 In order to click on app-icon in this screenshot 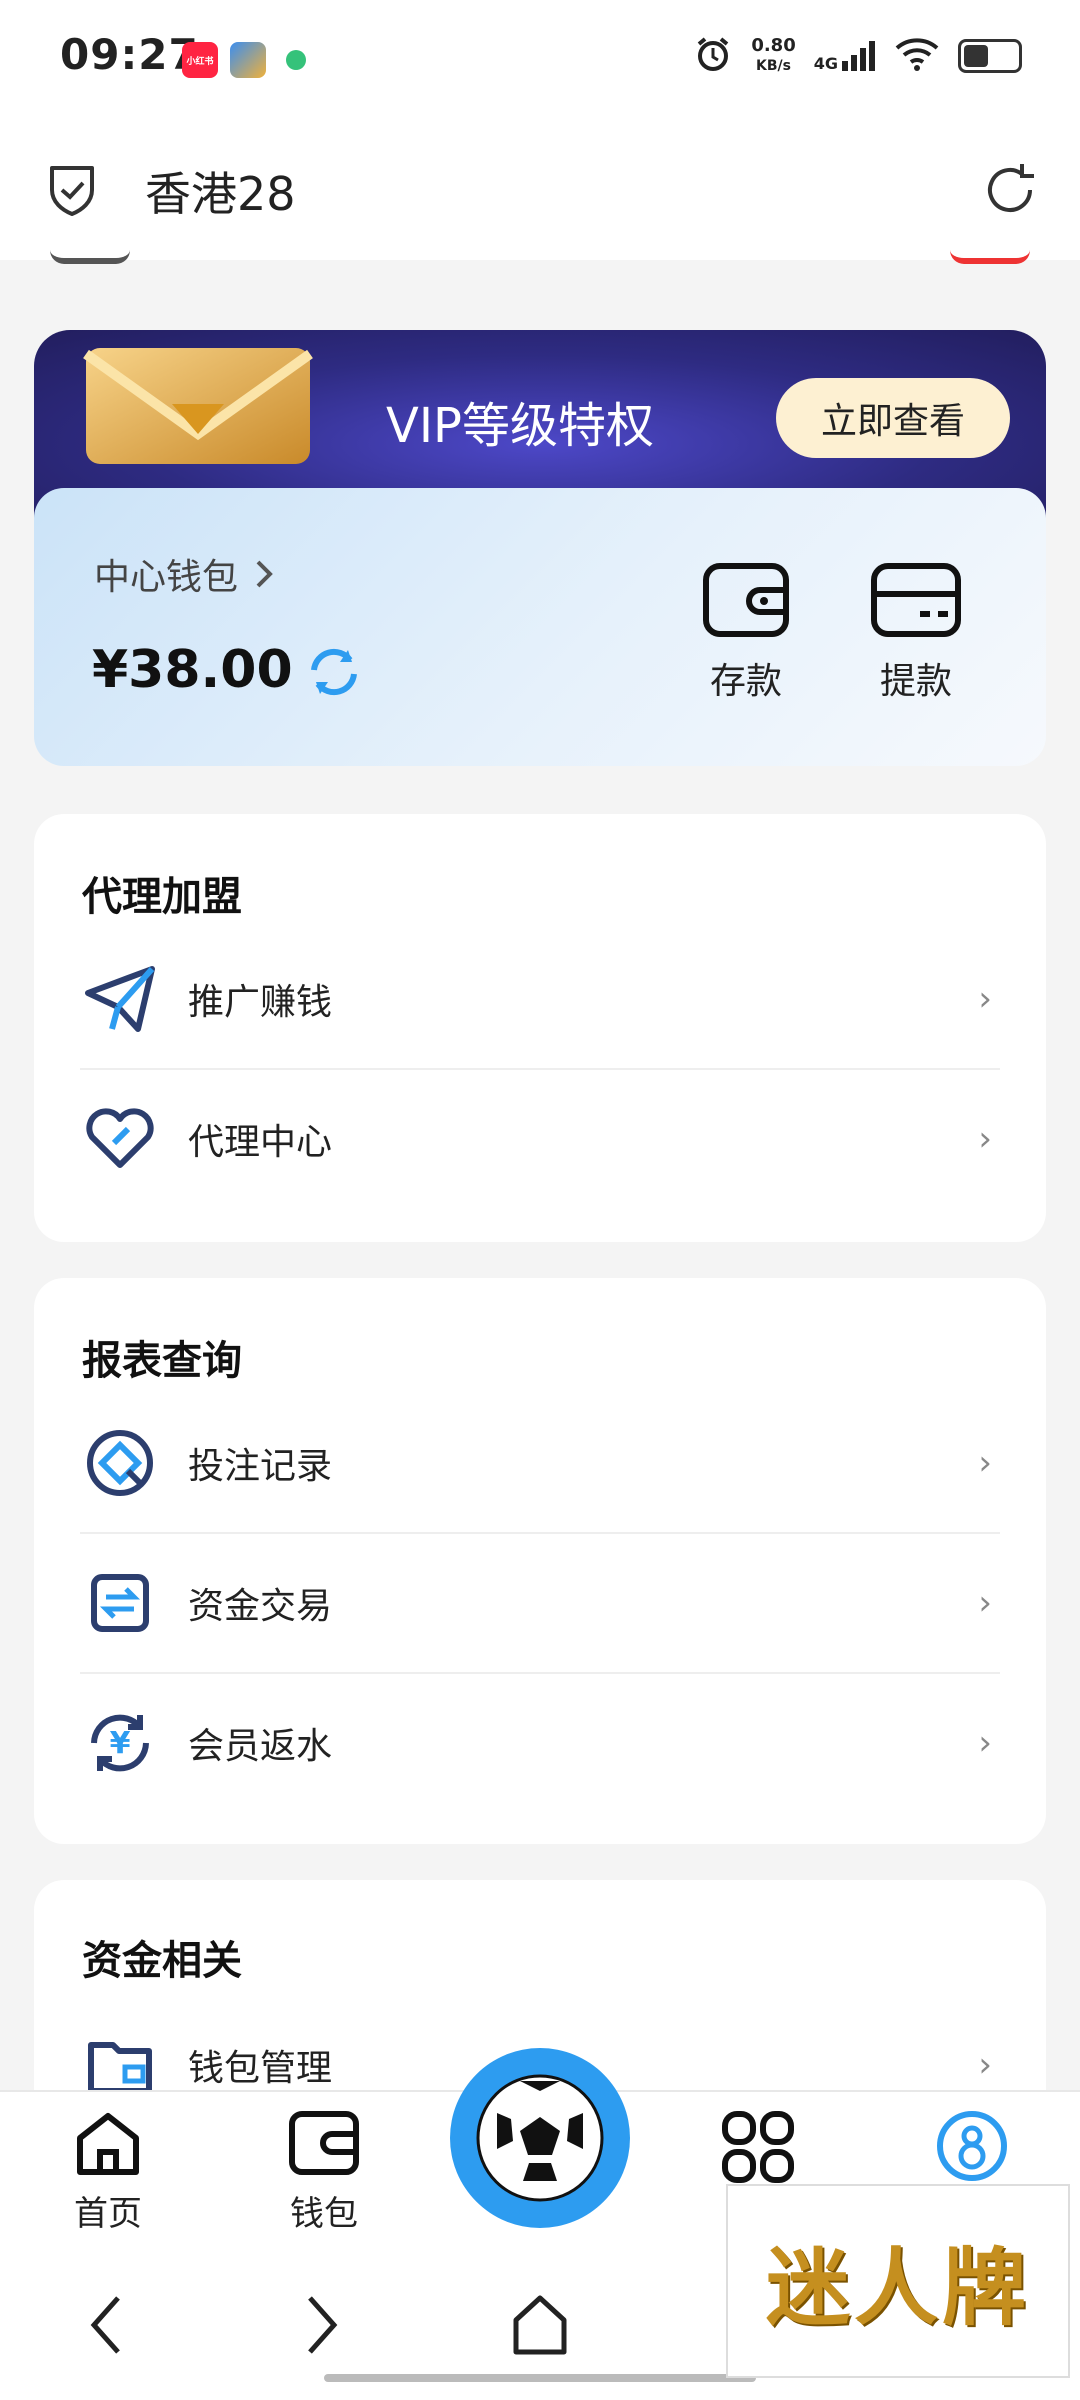, I will do `click(248, 60)`.